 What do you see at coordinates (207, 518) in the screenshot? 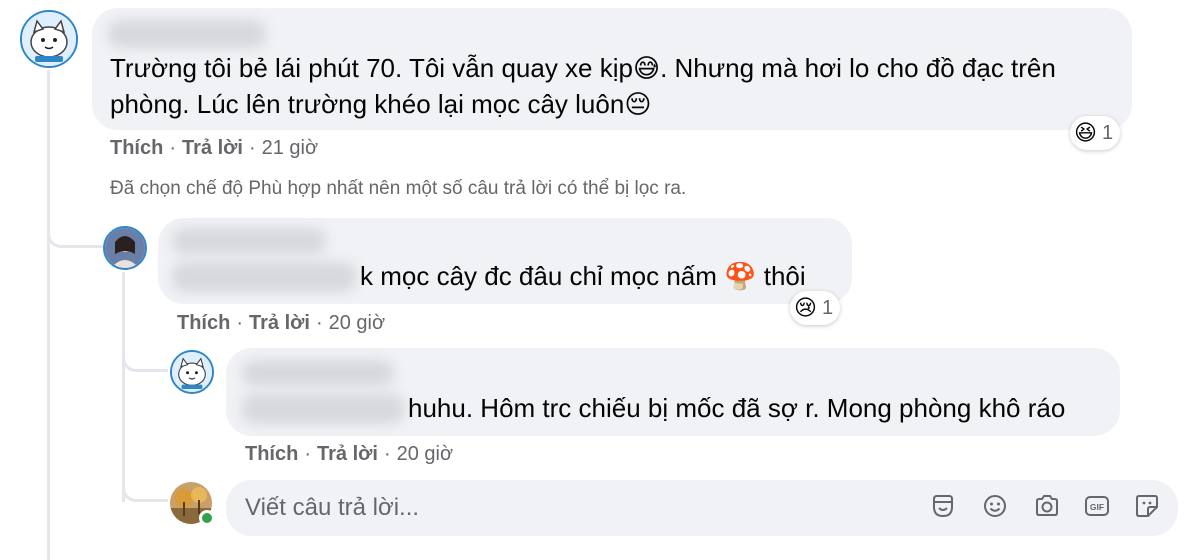
I see `online-status-dot` at bounding box center [207, 518].